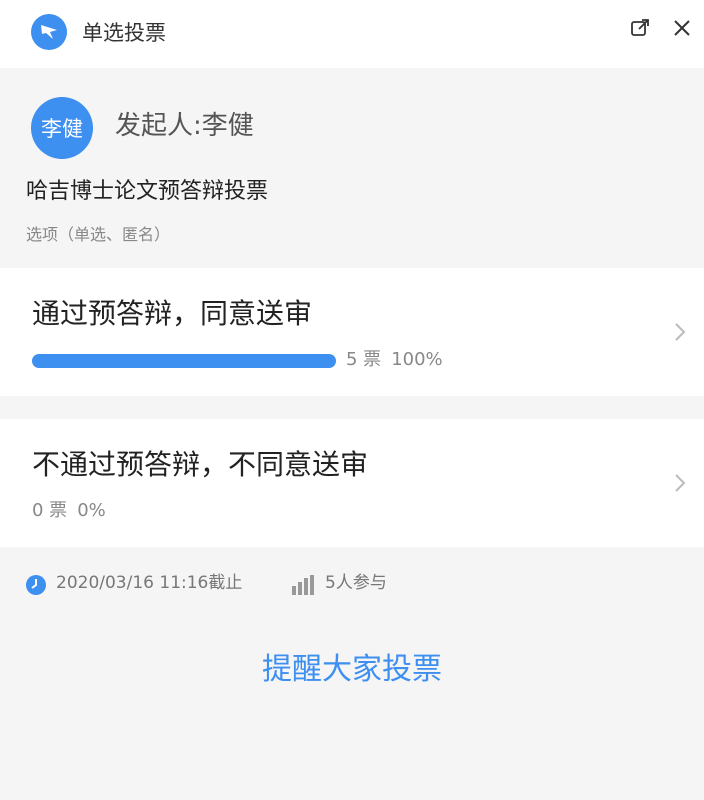 The image size is (704, 800). I want to click on remind-everyone-button: 提醒大家投票, so click(352, 670).